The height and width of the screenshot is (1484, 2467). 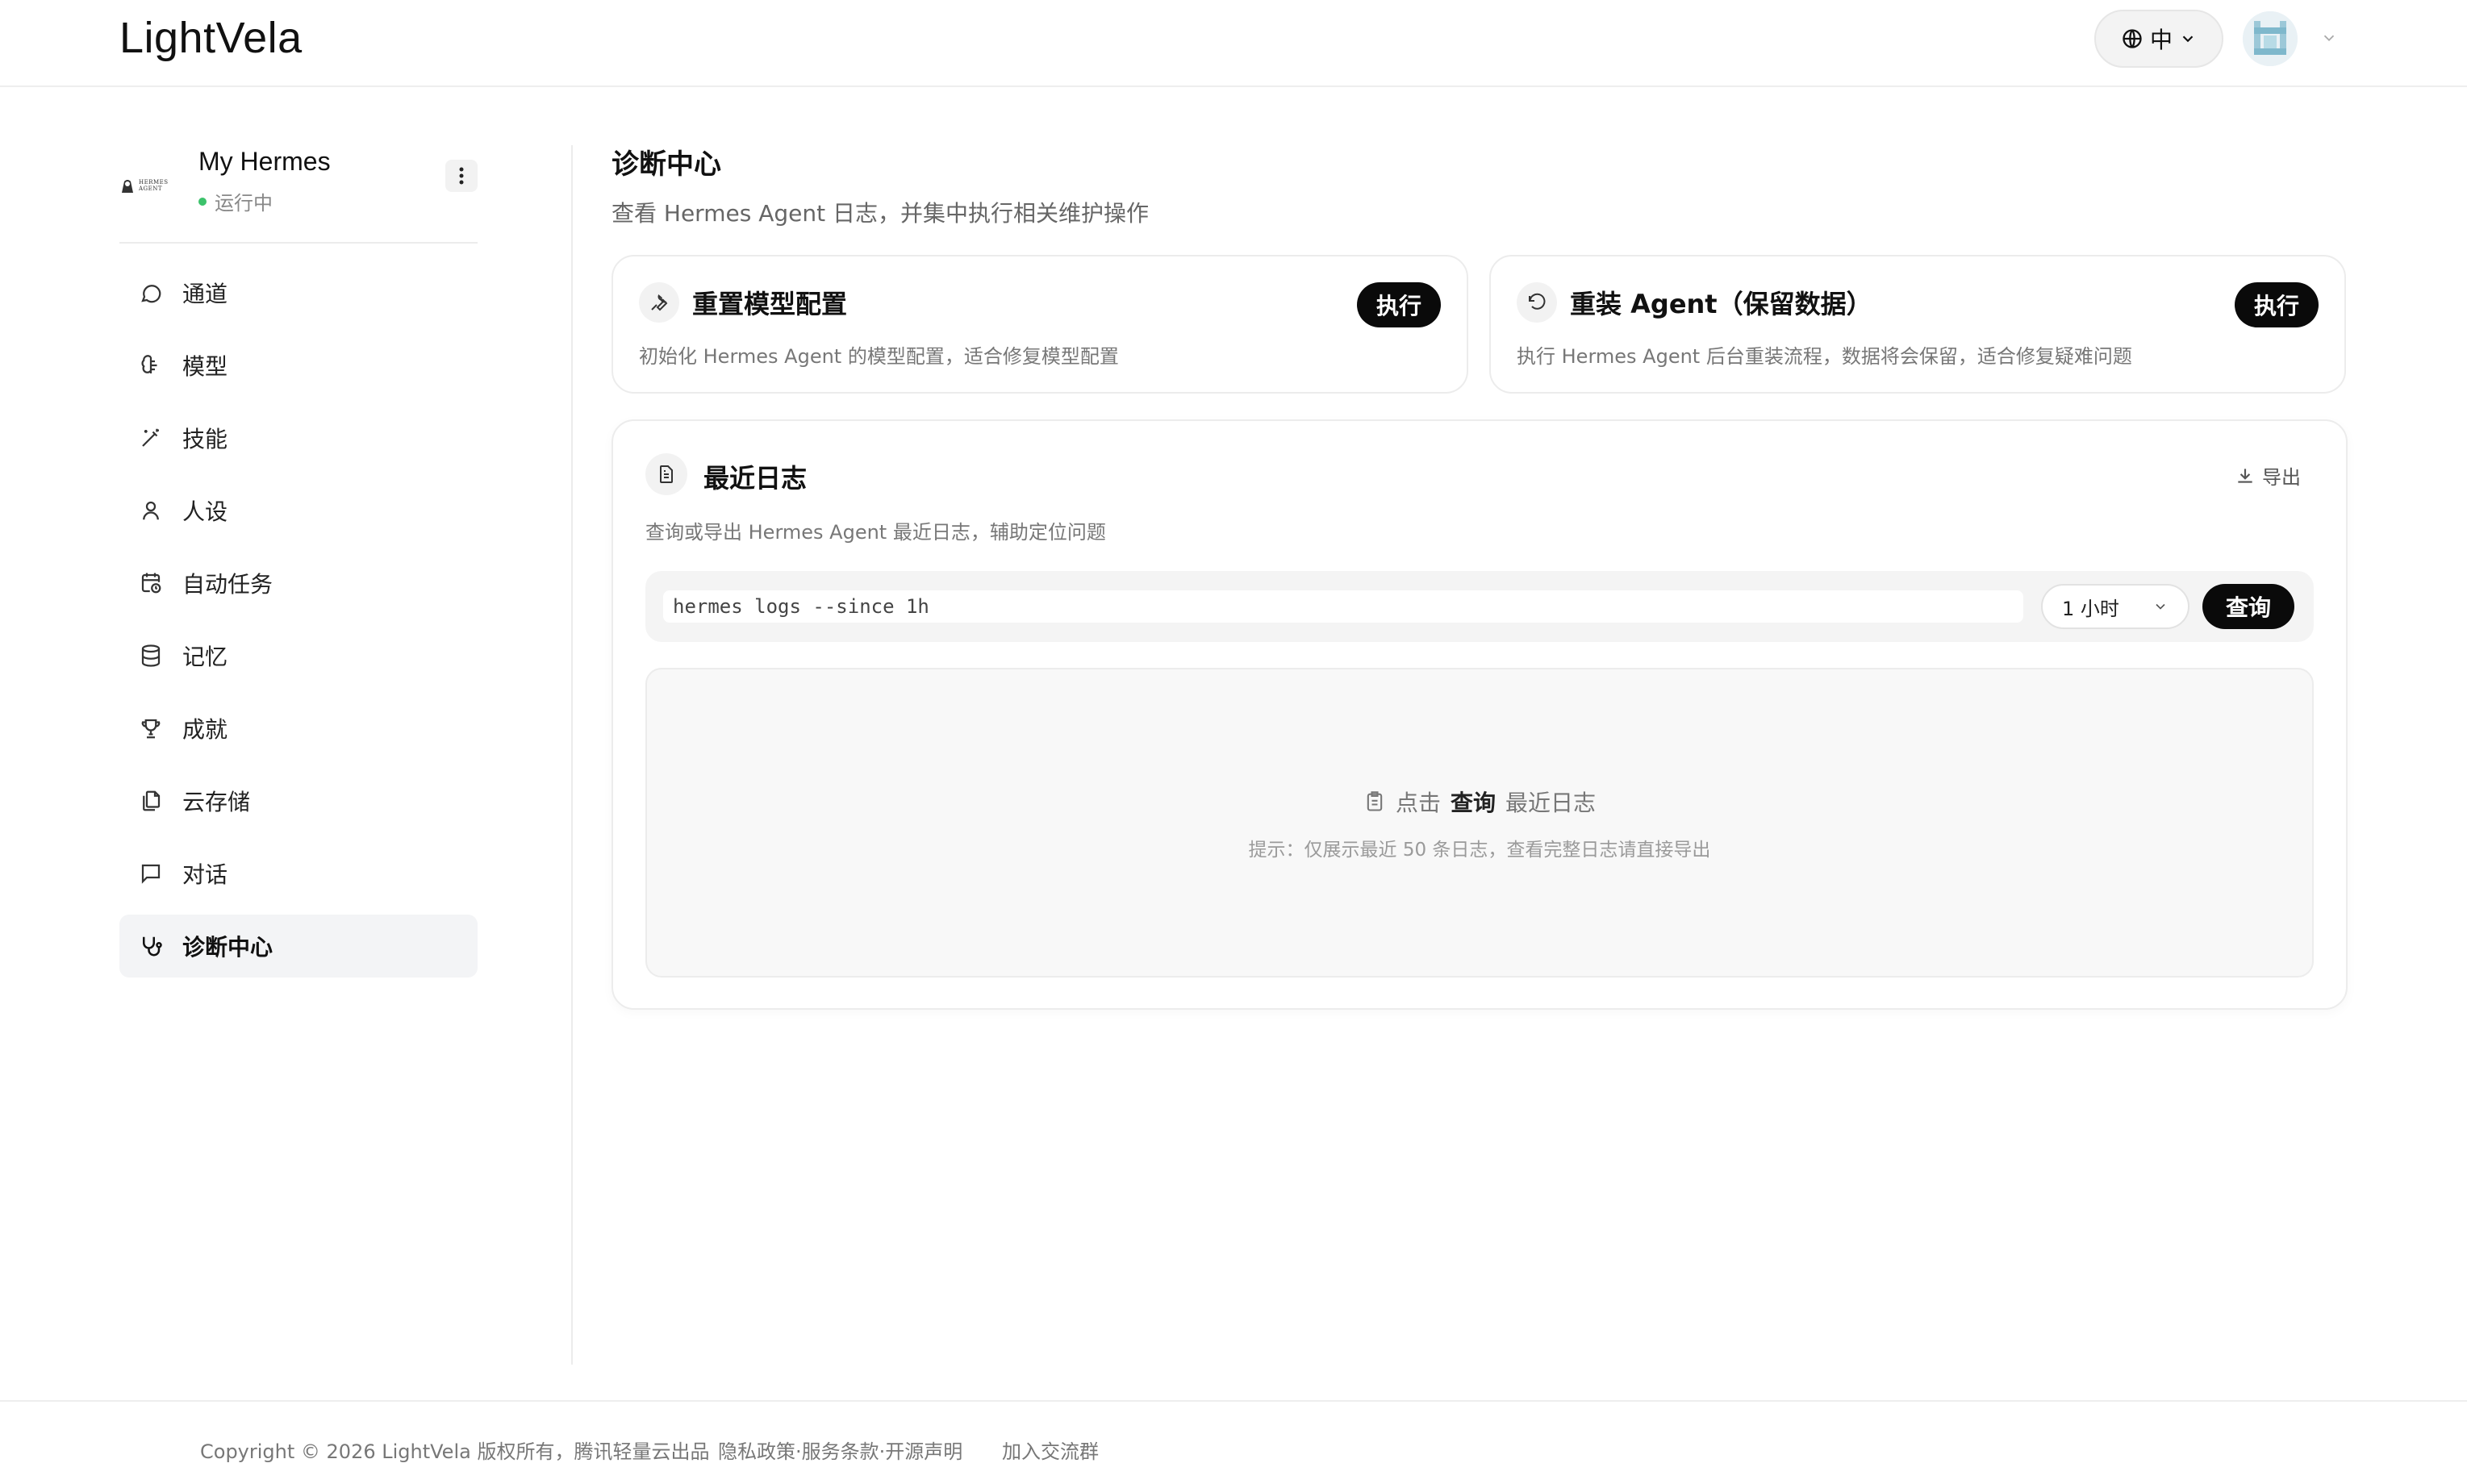 I want to click on export-logs-button: 导出, so click(x=2268, y=476).